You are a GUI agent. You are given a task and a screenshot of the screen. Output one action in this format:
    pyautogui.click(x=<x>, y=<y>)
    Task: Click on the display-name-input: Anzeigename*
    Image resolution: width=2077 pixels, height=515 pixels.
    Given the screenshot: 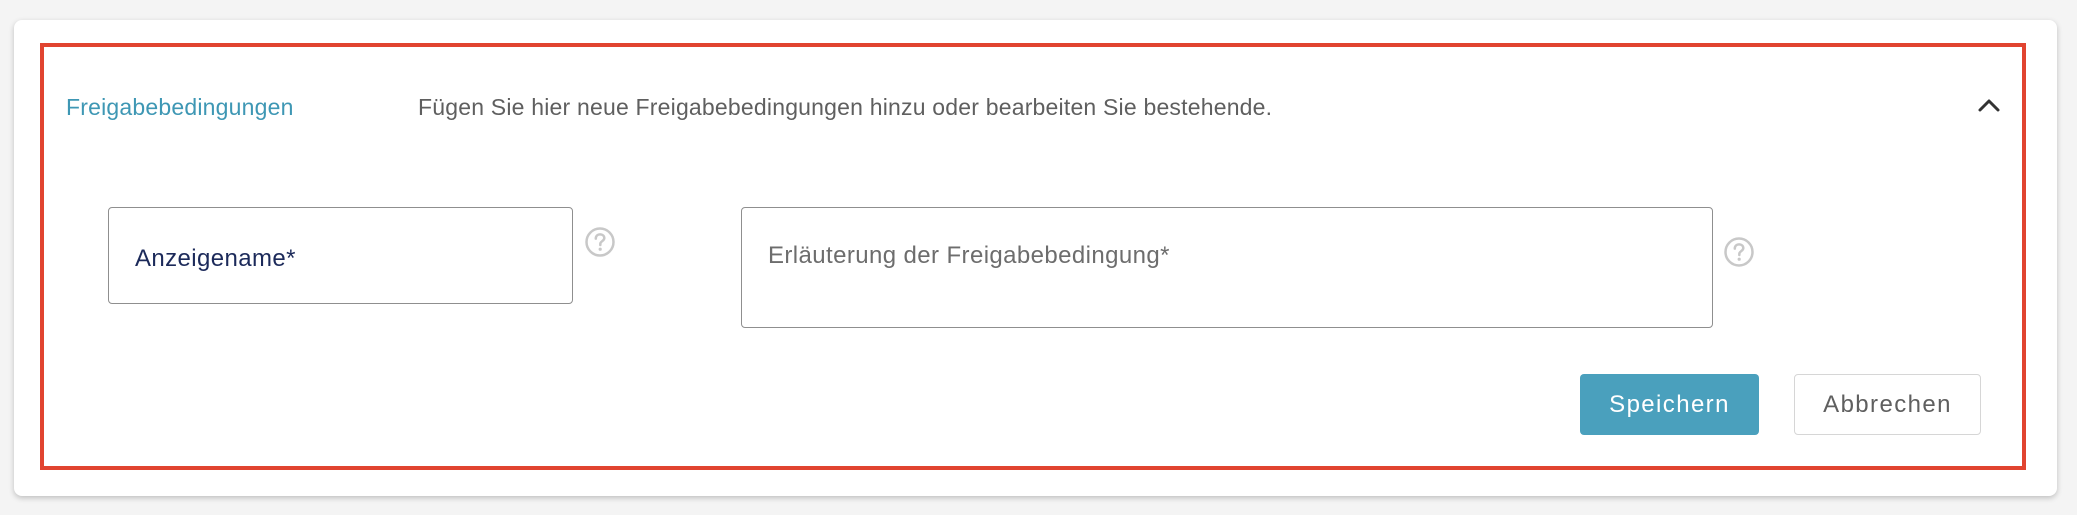 What is the action you would take?
    pyautogui.click(x=340, y=255)
    